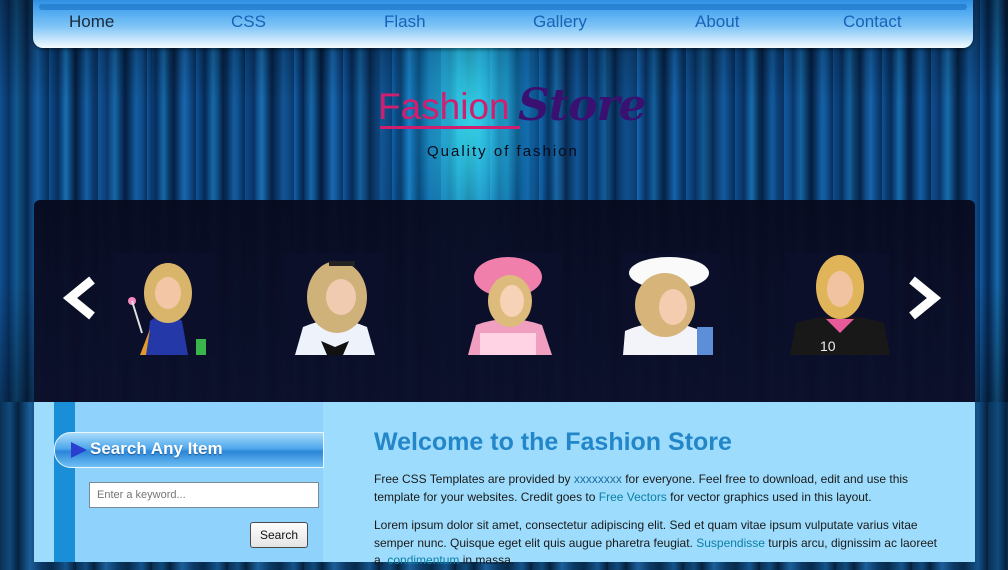 The height and width of the screenshot is (570, 1008). What do you see at coordinates (872, 22) in the screenshot?
I see `nav-contact: Contact` at bounding box center [872, 22].